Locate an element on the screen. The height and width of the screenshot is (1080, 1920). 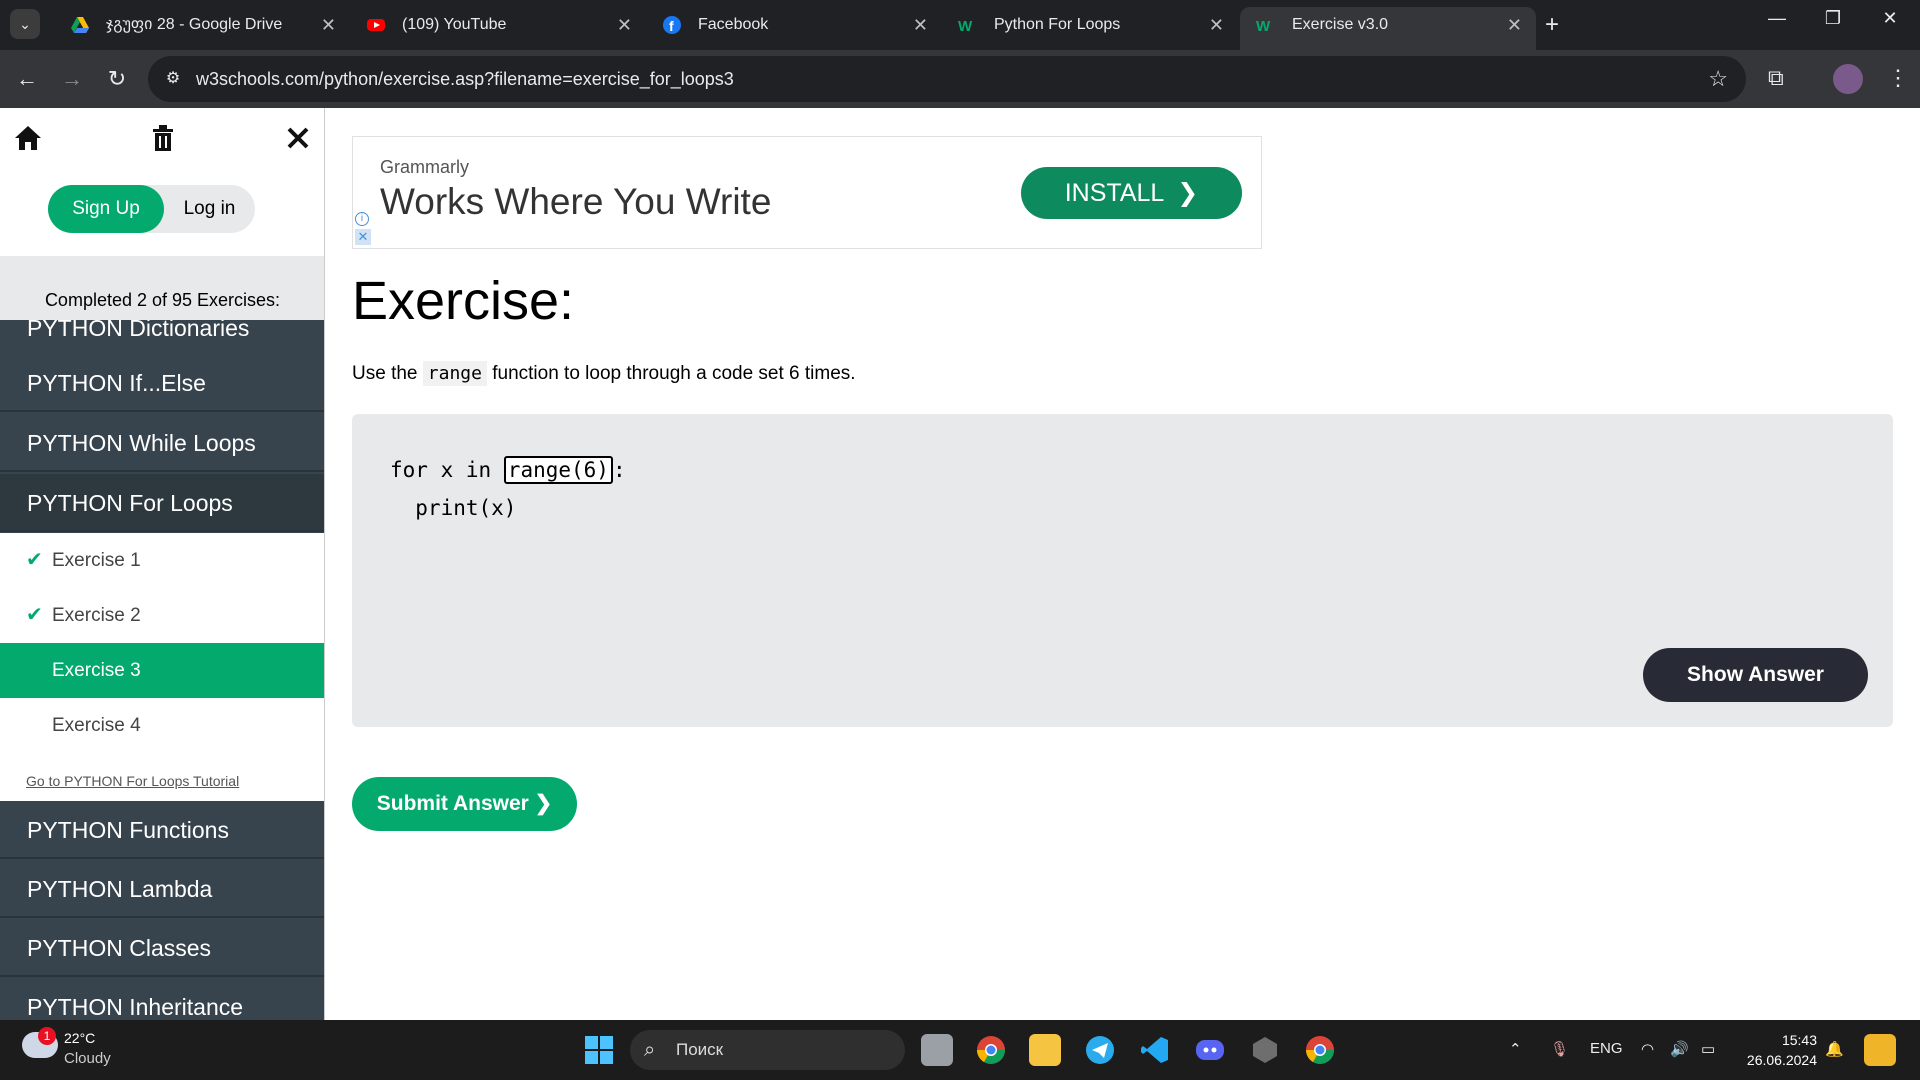
exercise-label: Exercise 3 is located at coordinates (96, 670).